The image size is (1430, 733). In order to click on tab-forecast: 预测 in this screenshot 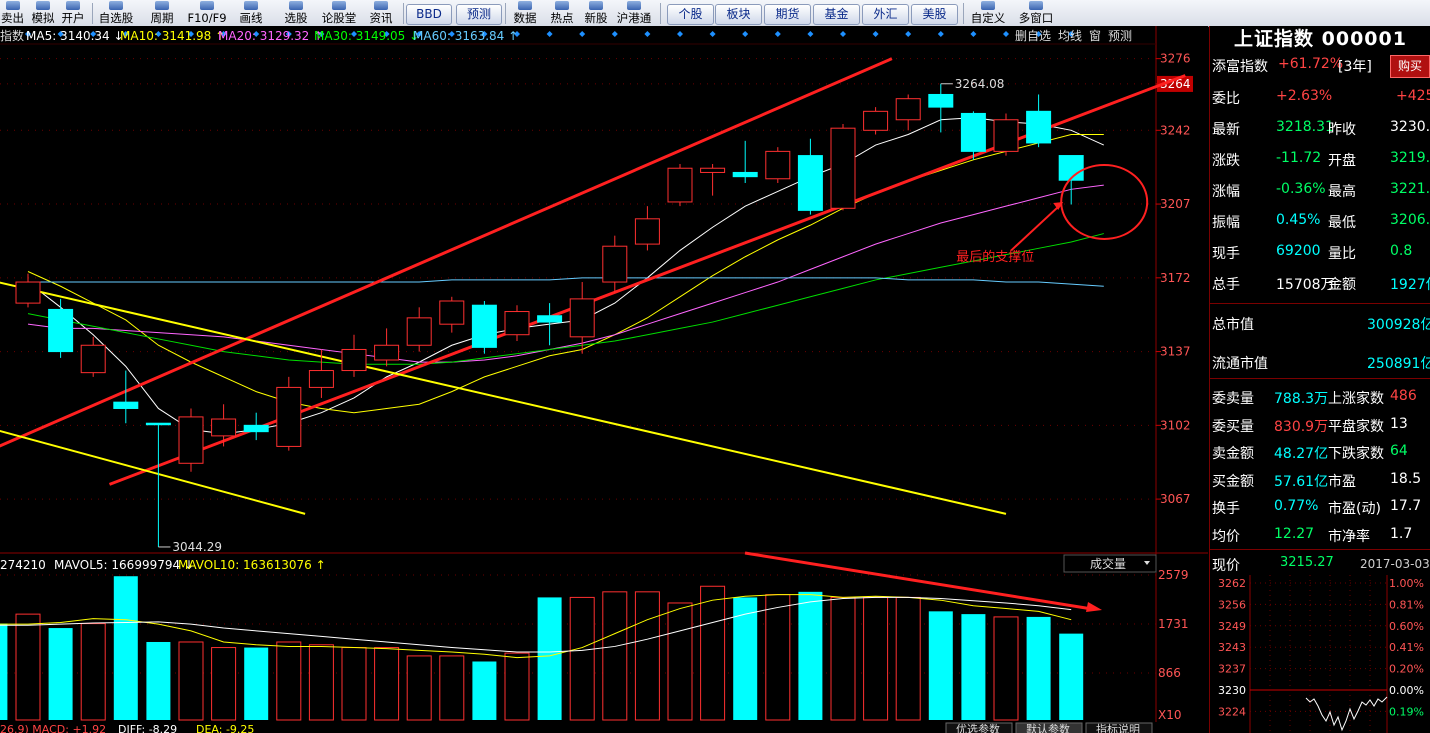, I will do `click(479, 14)`.